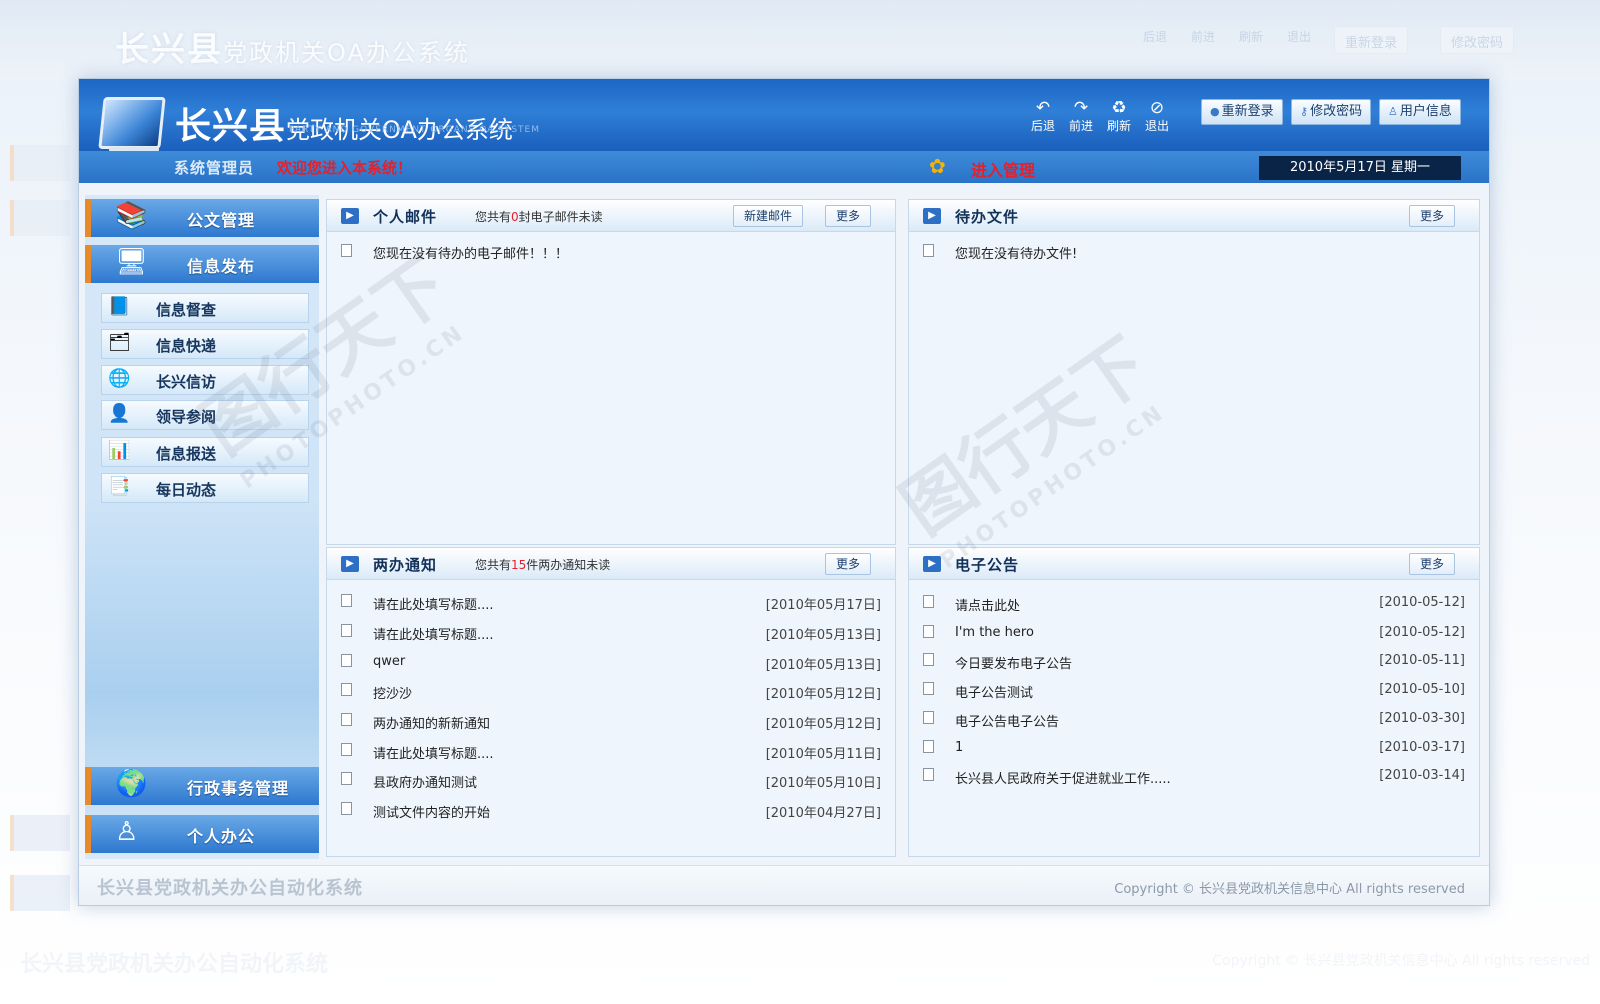  Describe the element at coordinates (1193, 662) in the screenshot. I see `bulletin-row: 今日要发布电子公告 [2010-05-11]` at that location.